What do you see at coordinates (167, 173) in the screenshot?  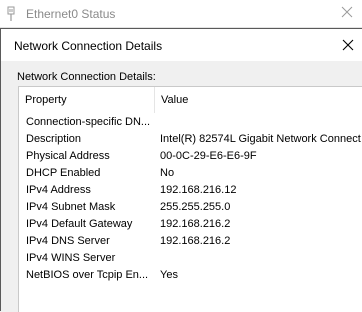 I see `value-cell: No` at bounding box center [167, 173].